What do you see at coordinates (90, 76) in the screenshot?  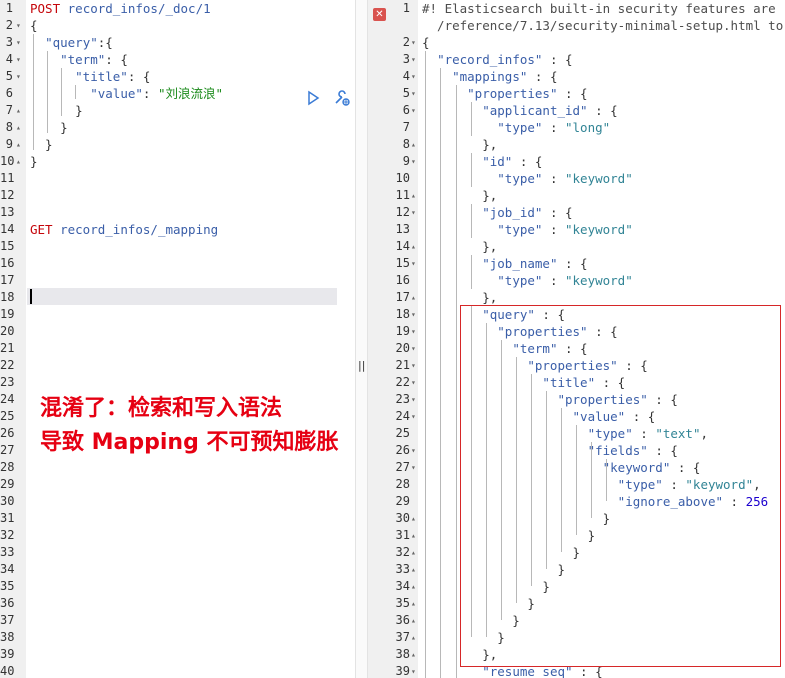 I see `code-text: "title": {` at bounding box center [90, 76].